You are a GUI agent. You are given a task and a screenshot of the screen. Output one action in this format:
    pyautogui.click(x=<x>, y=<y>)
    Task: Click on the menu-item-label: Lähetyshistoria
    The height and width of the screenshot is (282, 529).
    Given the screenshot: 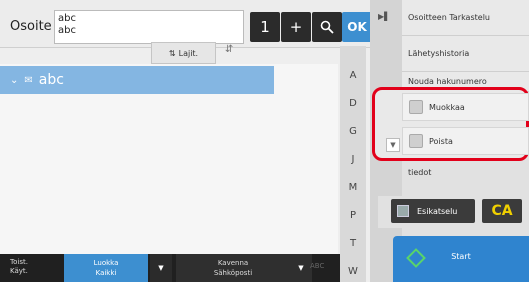 What is the action you would take?
    pyautogui.click(x=439, y=53)
    